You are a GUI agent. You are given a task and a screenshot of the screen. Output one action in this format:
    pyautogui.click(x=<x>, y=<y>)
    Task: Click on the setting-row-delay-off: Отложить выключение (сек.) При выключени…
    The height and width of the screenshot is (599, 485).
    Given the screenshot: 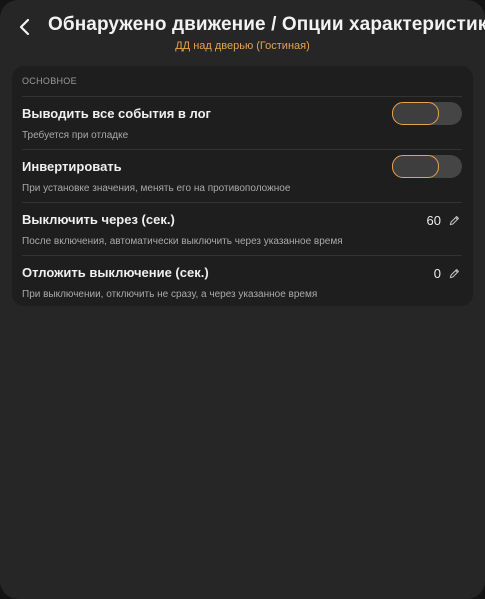 What is the action you would take?
    pyautogui.click(x=242, y=281)
    